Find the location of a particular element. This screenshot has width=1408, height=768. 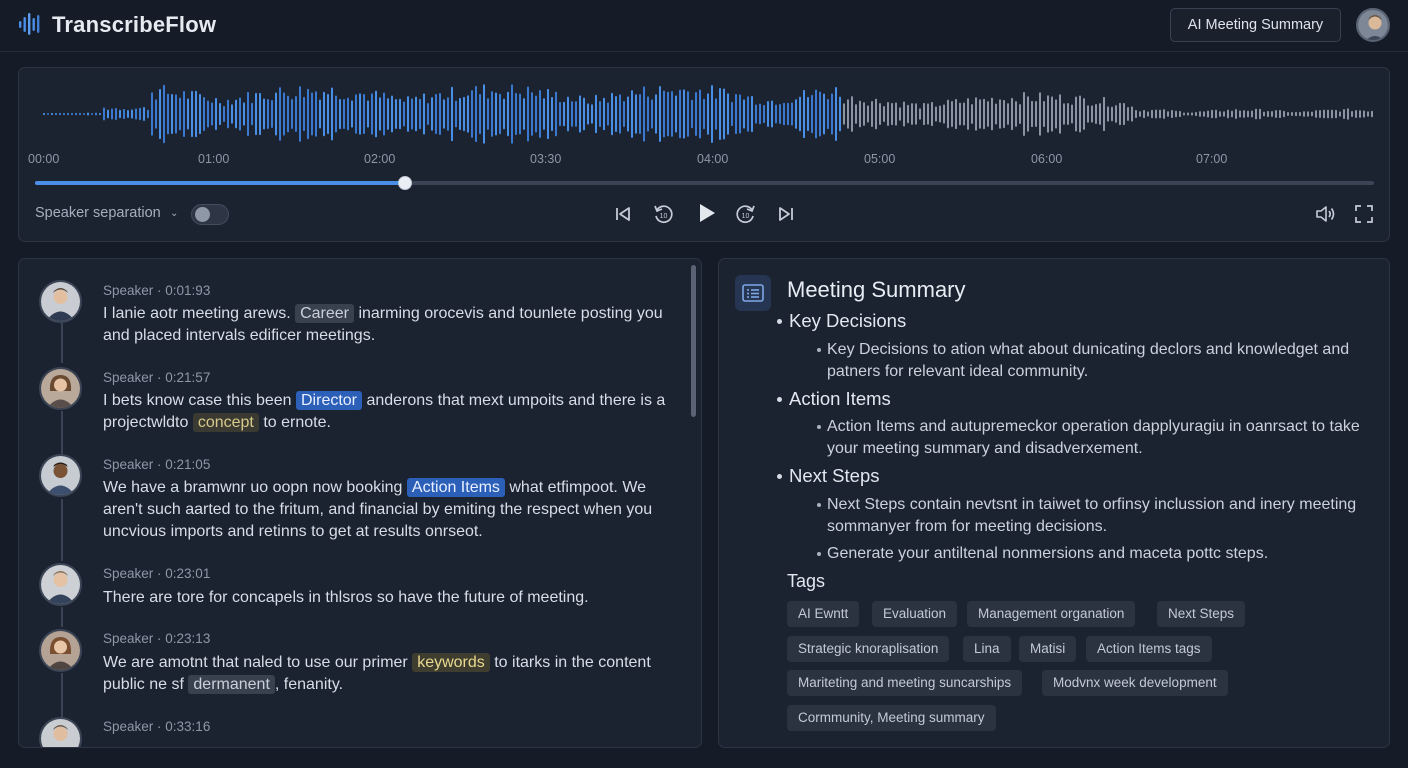

tag: AI Ewntt is located at coordinates (823, 614).